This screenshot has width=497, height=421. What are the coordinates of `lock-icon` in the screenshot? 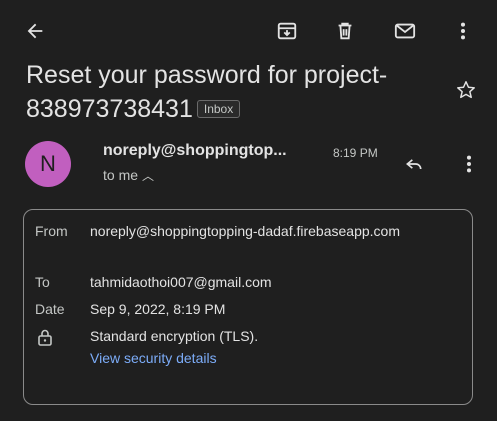 It's located at (45, 337).